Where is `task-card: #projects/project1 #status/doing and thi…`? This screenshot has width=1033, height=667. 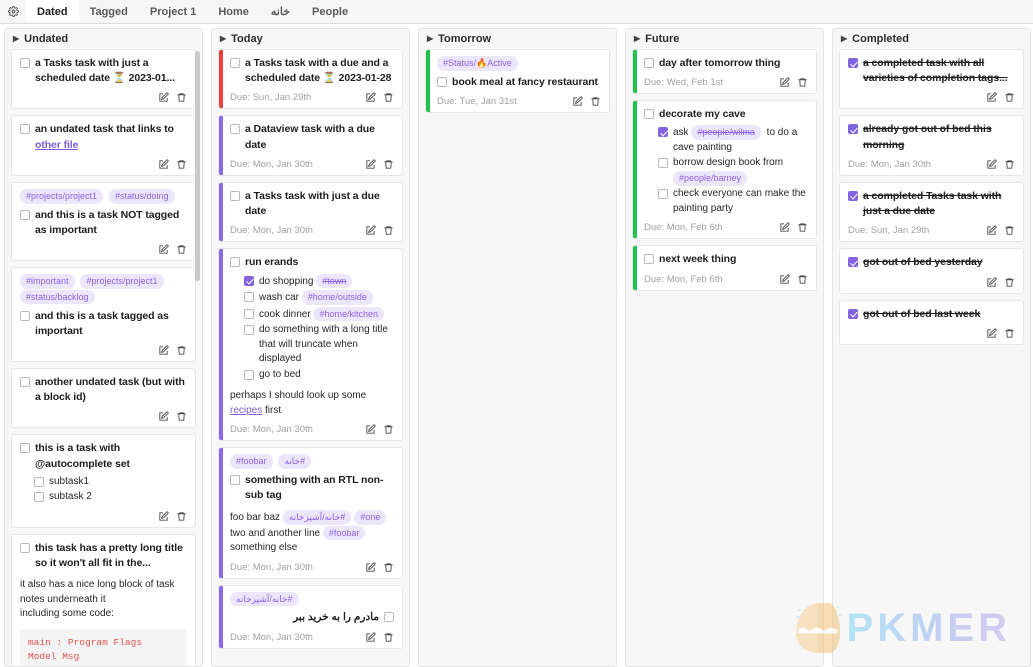 task-card: #projects/project1 #status/doing and thi… is located at coordinates (103, 221).